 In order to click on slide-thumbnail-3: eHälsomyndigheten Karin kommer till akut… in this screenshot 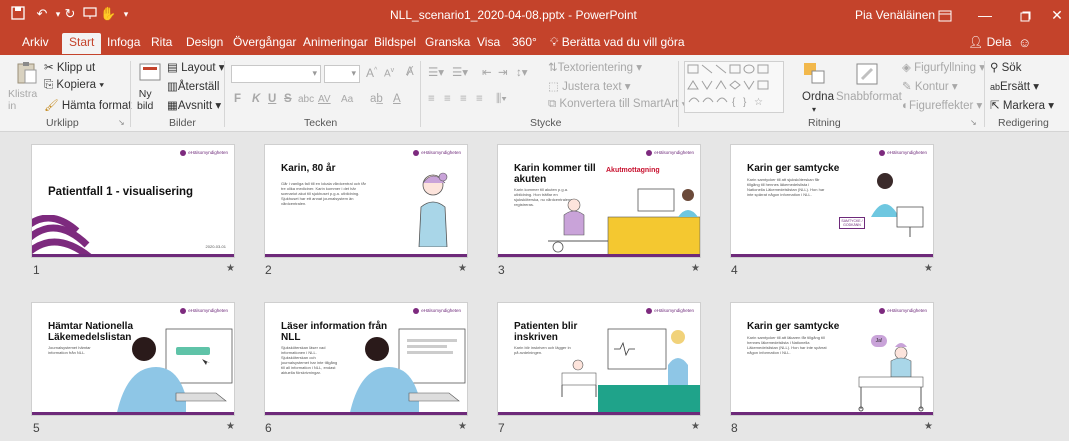, I will do `click(599, 201)`.